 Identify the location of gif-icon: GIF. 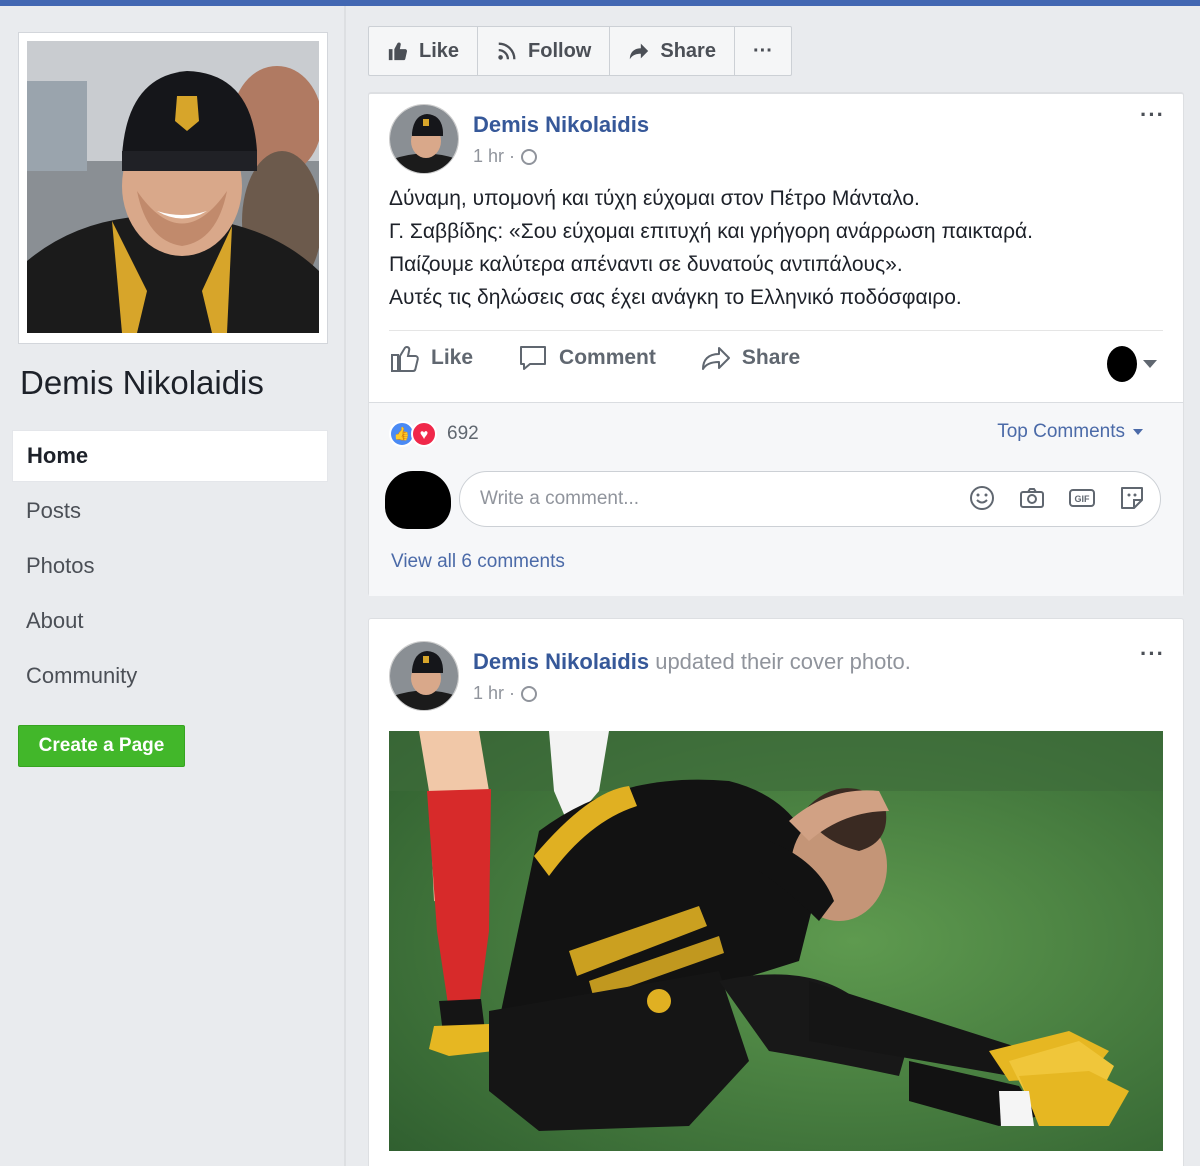
(1082, 498).